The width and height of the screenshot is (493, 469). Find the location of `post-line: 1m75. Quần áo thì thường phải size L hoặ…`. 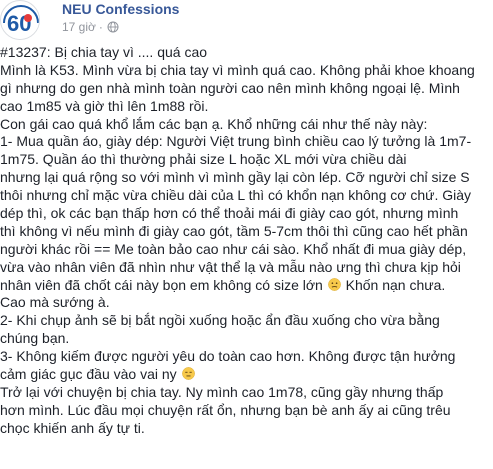

post-line: 1m75. Quần áo thì thường phải size L hoặ… is located at coordinates (203, 159).